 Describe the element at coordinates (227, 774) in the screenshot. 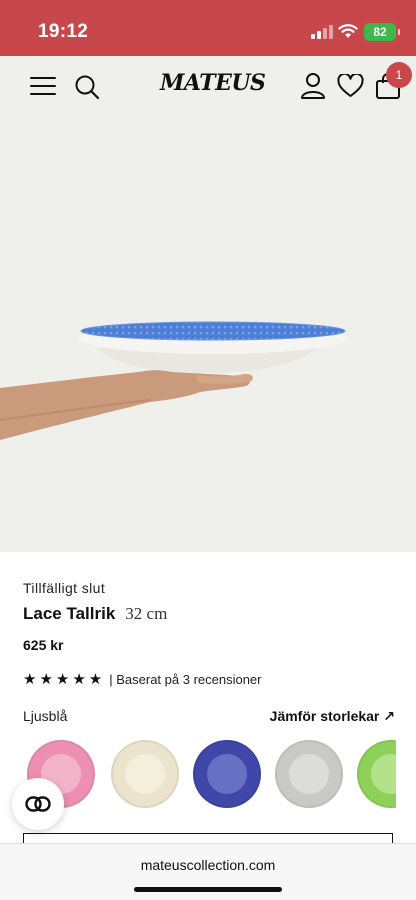

I see `color-swatch-blue` at that location.